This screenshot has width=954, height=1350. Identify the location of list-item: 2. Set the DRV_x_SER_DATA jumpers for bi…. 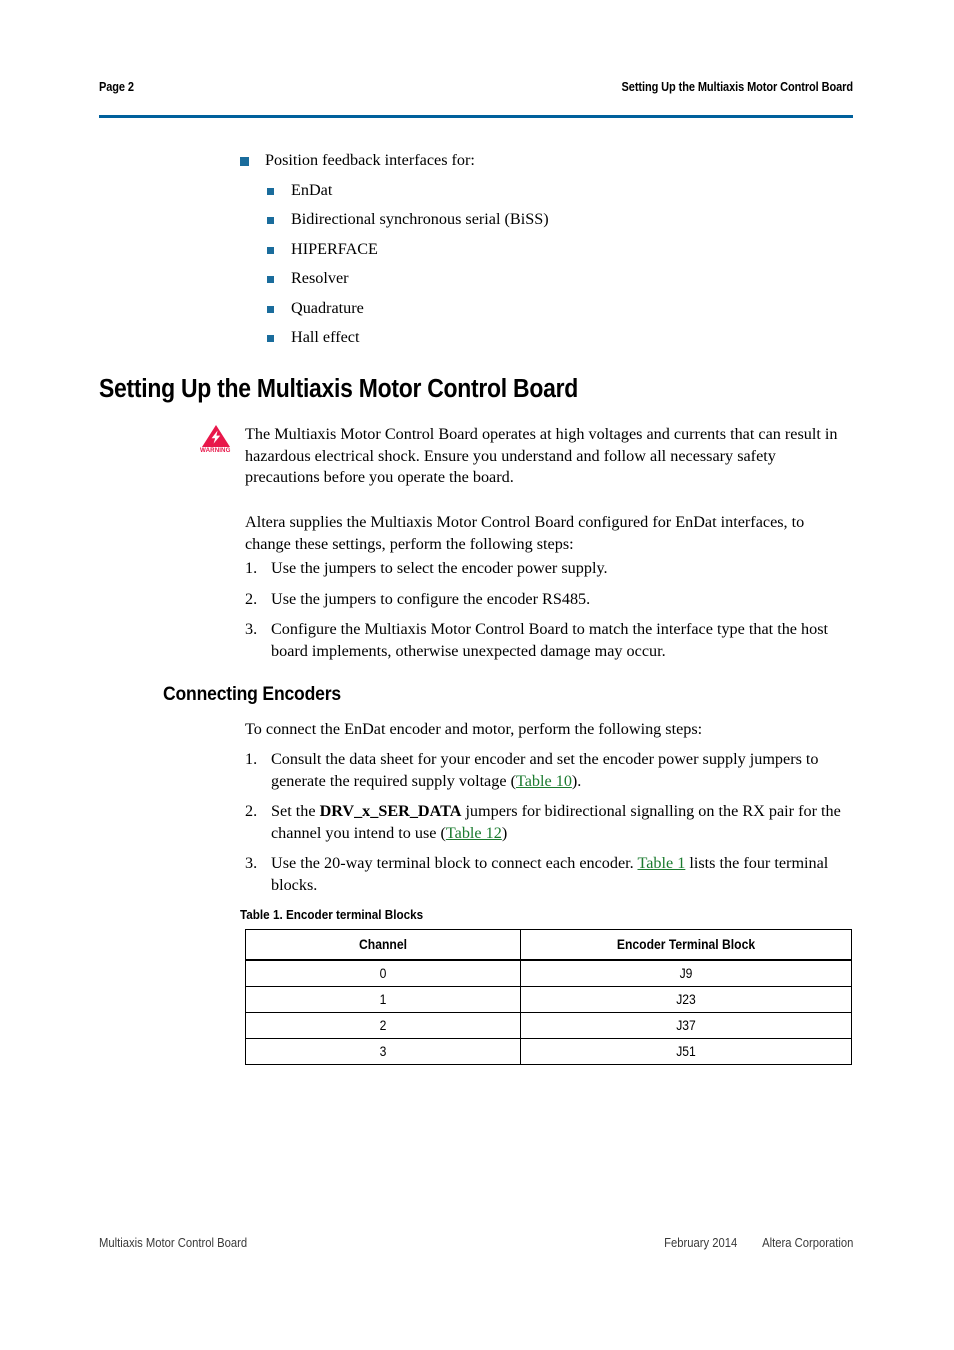
(551, 822).